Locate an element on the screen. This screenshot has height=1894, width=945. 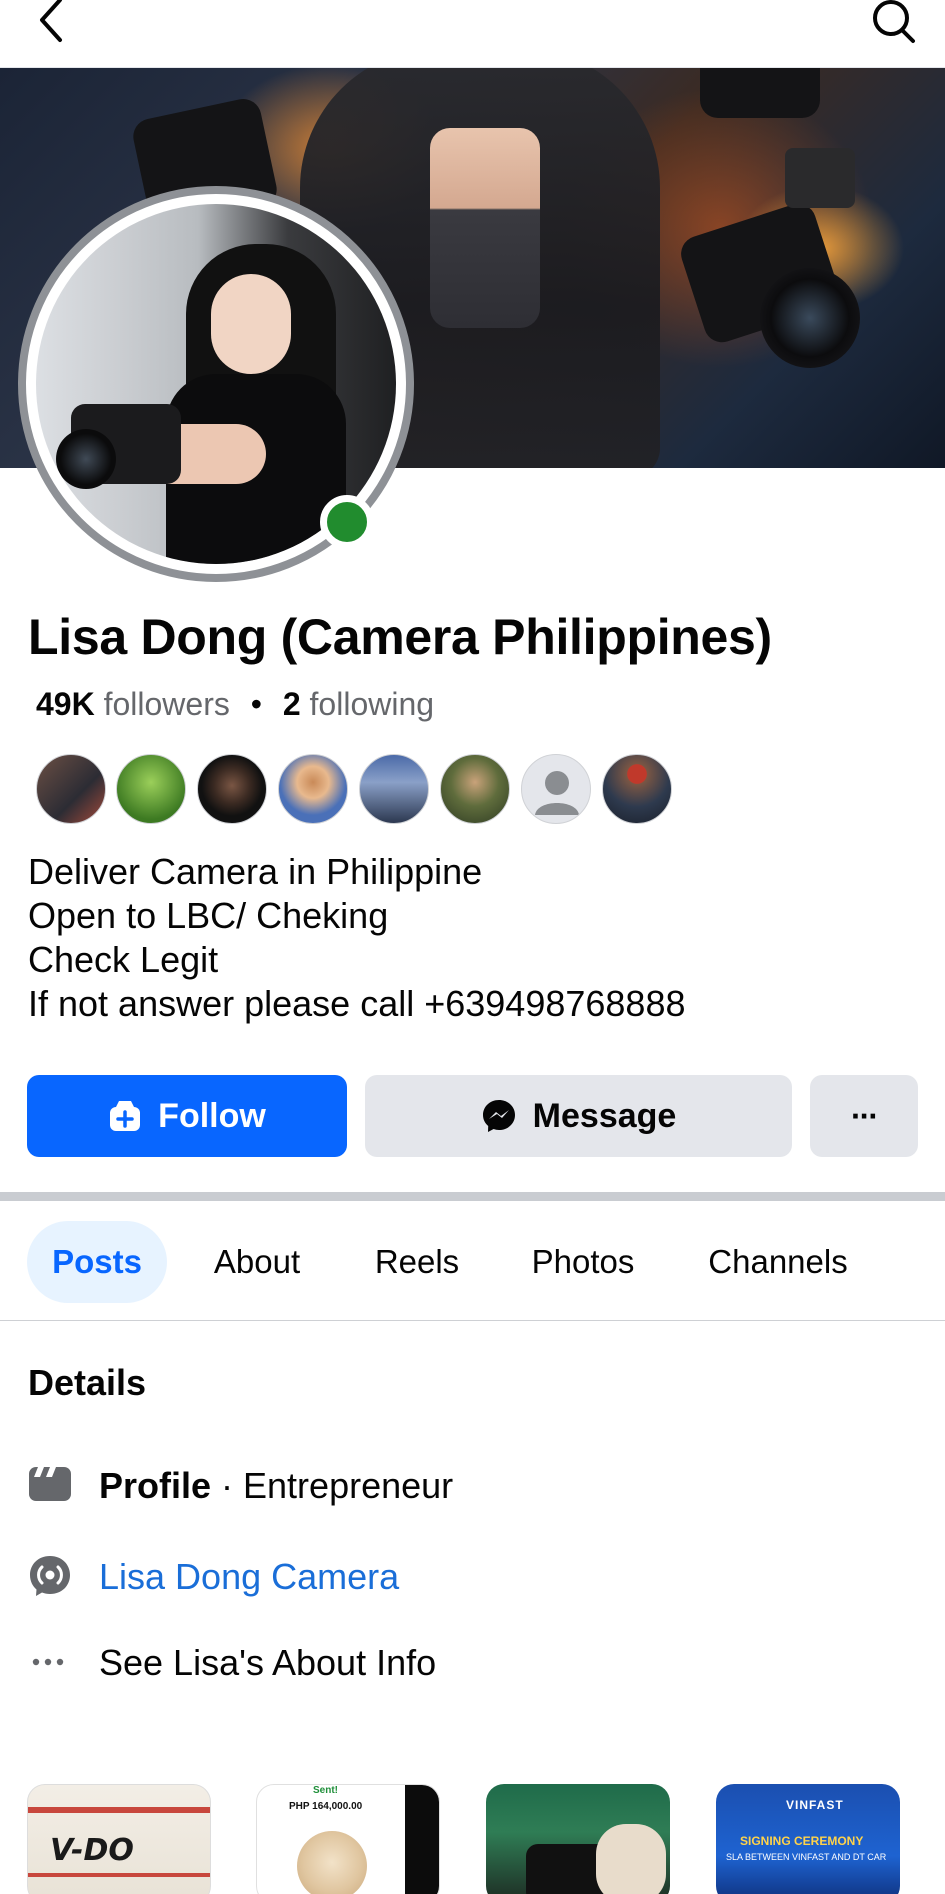
broadcast-channel-icon is located at coordinates (50, 1576).